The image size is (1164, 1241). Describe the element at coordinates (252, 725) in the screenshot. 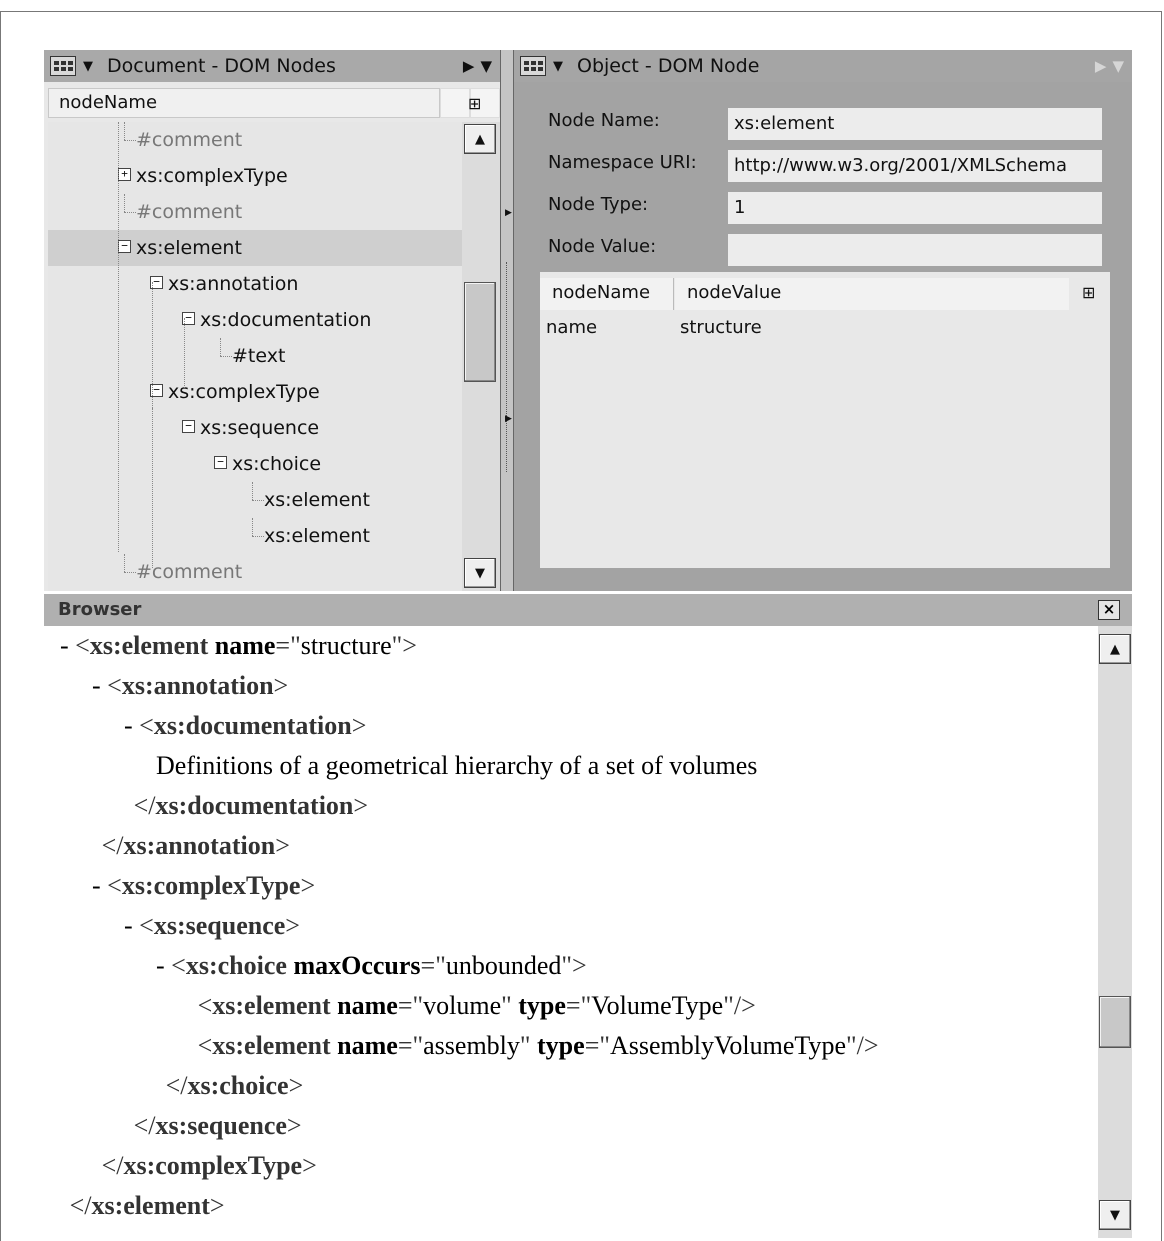

I see `xml-tag: xs:documentation` at that location.